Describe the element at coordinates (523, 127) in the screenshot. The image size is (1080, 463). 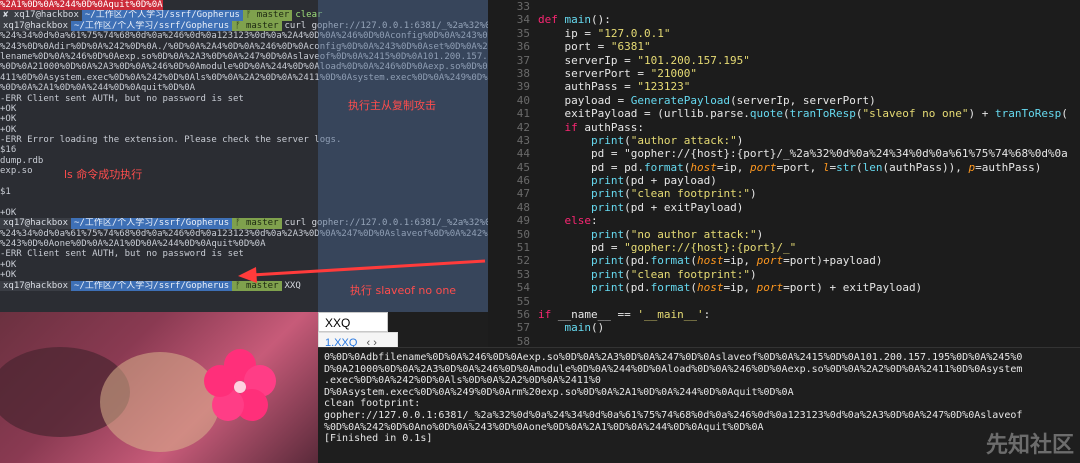
I see `line-number: 42` at that location.